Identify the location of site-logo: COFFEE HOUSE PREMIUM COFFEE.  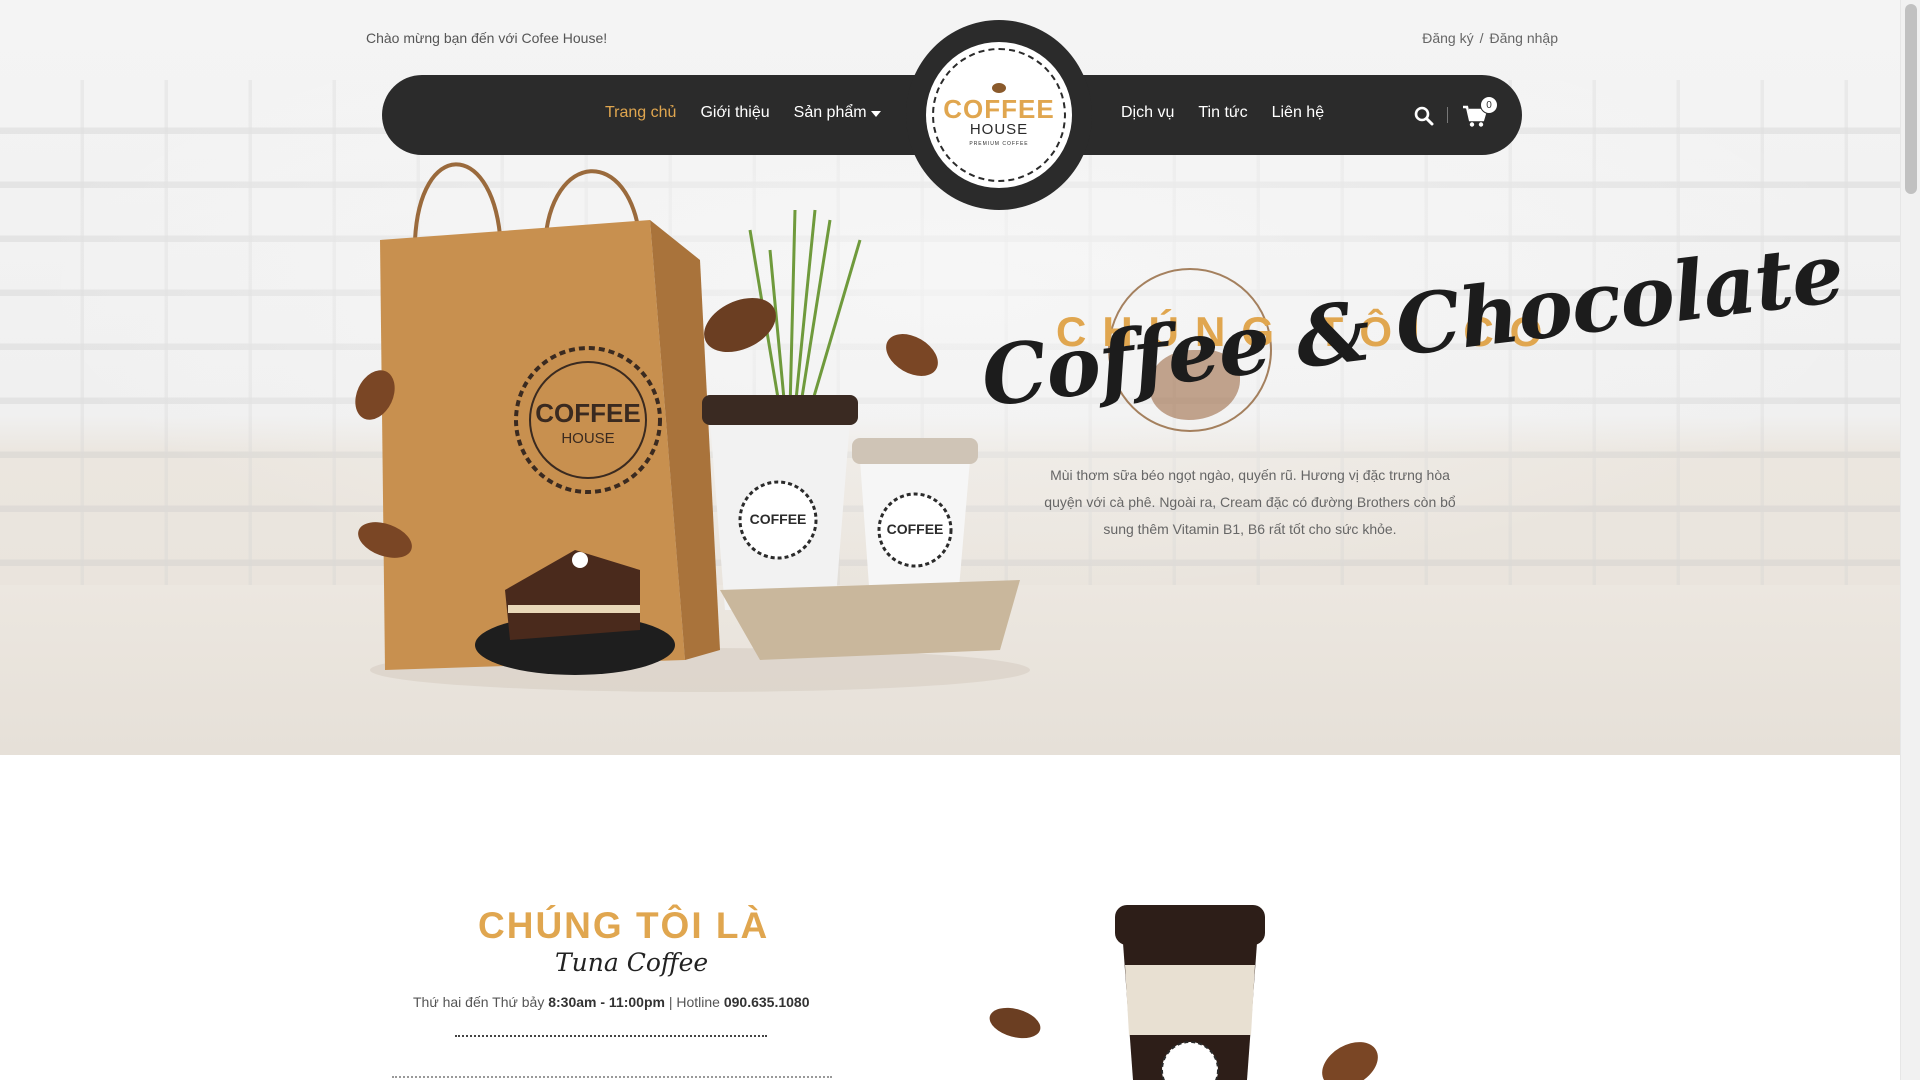
(999, 115).